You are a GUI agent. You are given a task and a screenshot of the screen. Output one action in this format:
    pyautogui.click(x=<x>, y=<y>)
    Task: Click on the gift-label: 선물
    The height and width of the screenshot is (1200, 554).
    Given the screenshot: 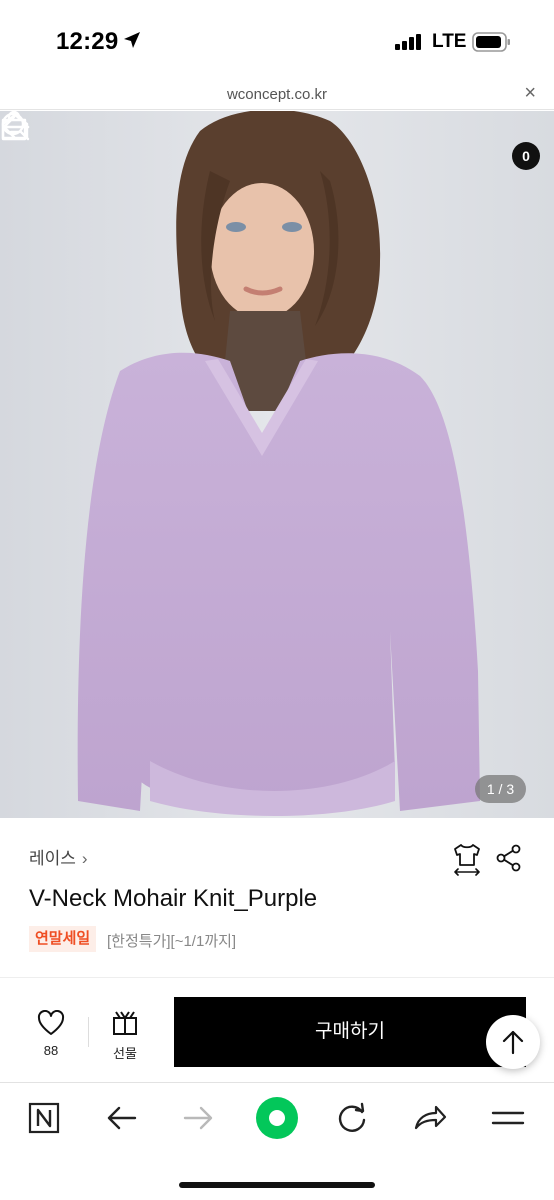 What is the action you would take?
    pyautogui.click(x=125, y=1053)
    